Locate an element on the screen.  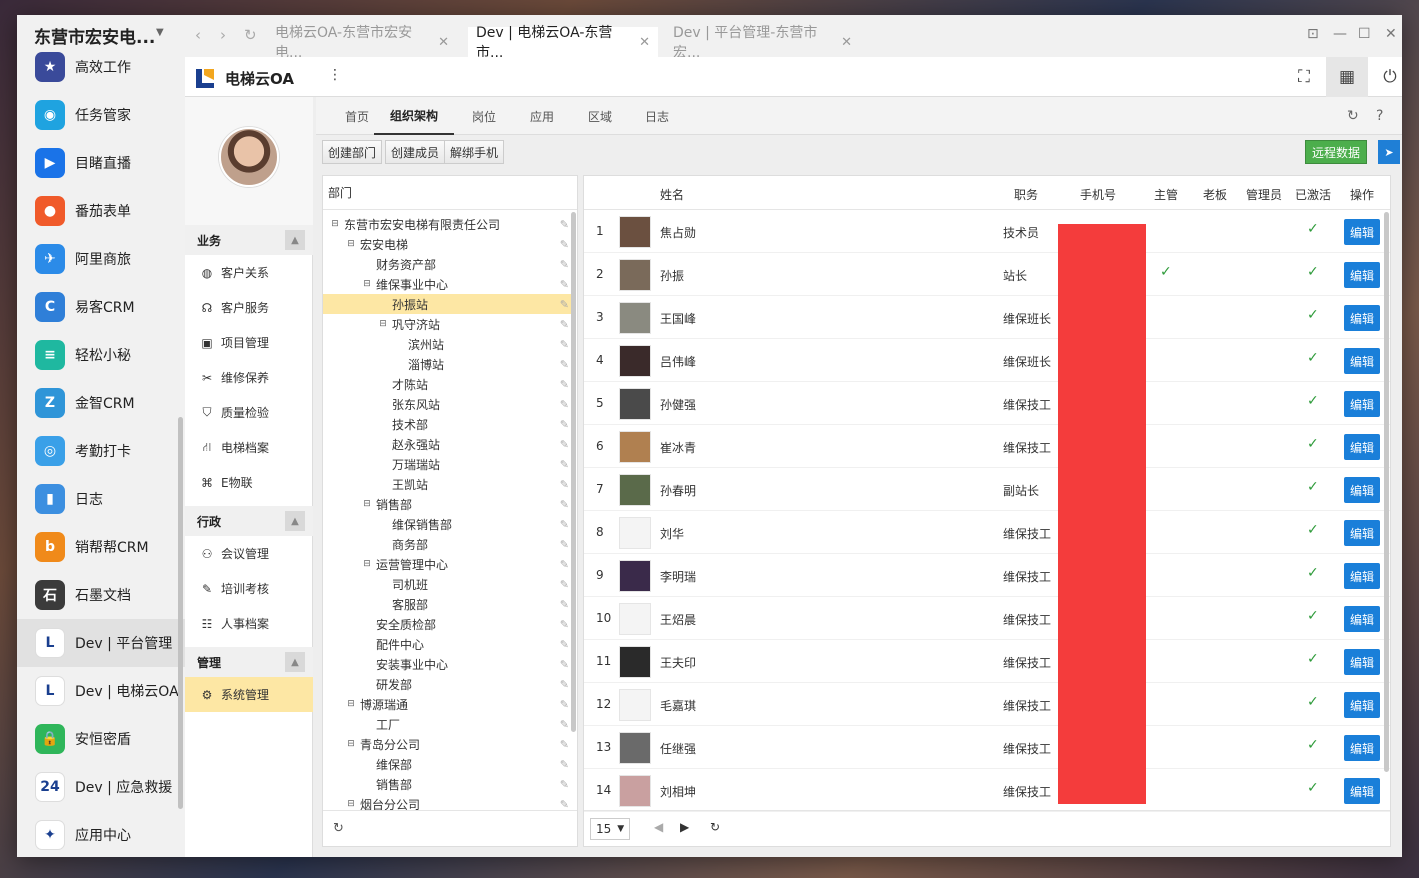
tab-4: 区域 is located at coordinates (600, 116).